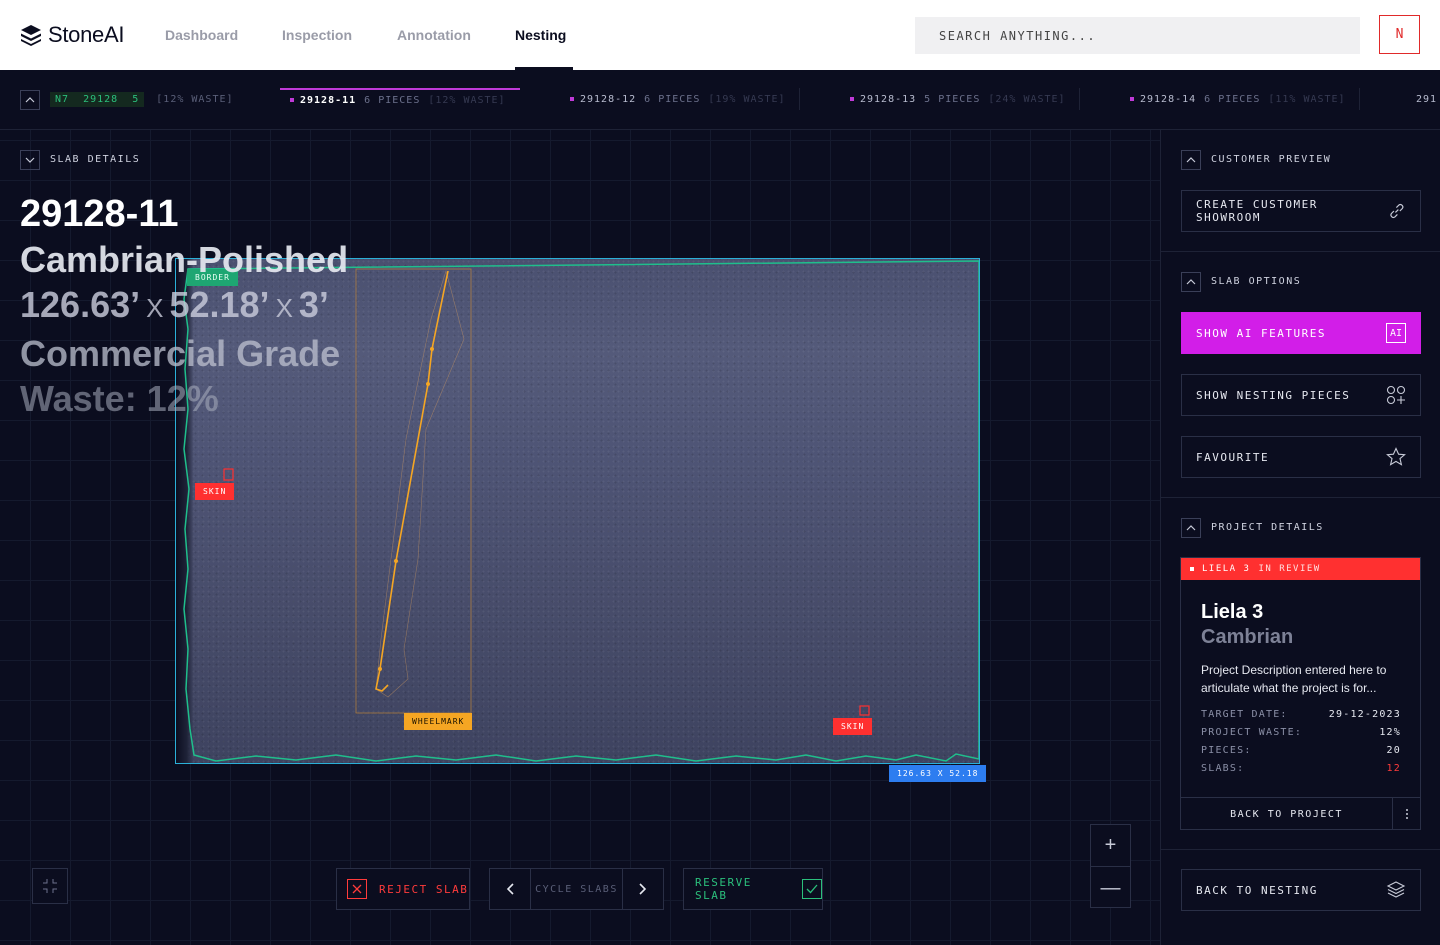 The width and height of the screenshot is (1440, 945). I want to click on project-details-toggle, so click(1191, 528).